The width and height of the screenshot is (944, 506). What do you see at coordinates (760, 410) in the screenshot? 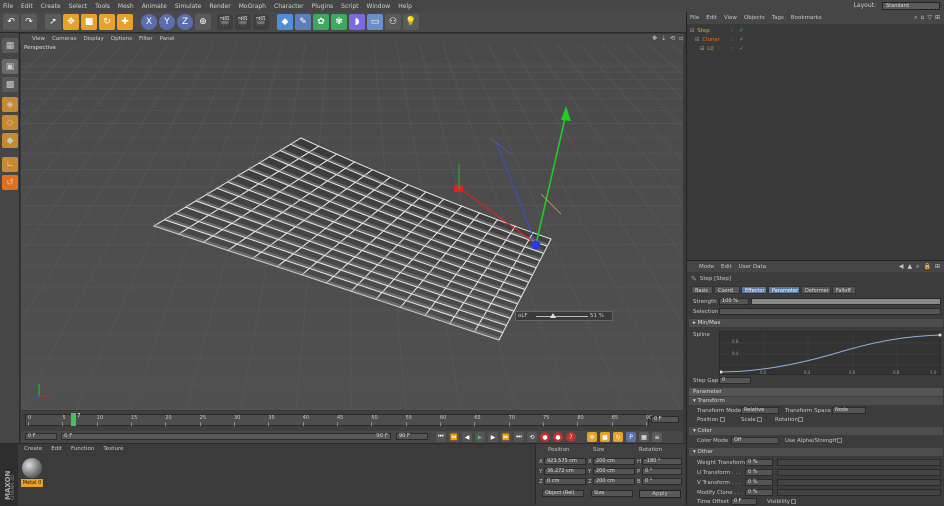
I see `transform-mode-select: Relative` at bounding box center [760, 410].